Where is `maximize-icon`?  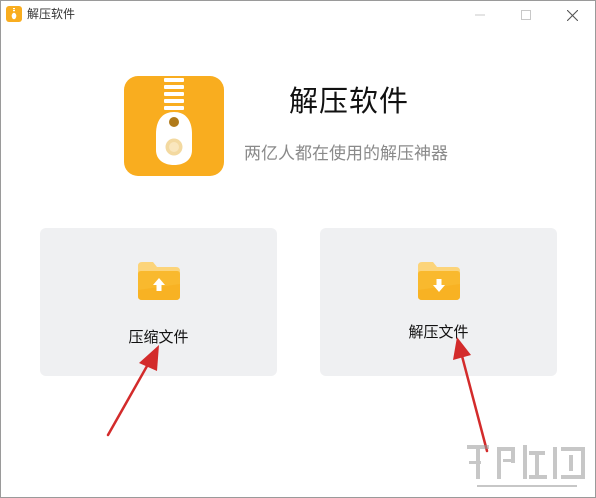
maximize-icon is located at coordinates (526, 15).